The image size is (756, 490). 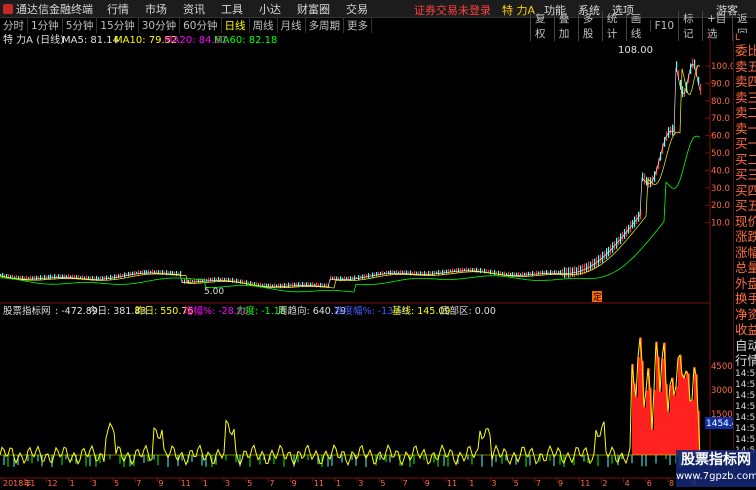 I want to click on panel-item: 14:56, so click(x=745, y=439).